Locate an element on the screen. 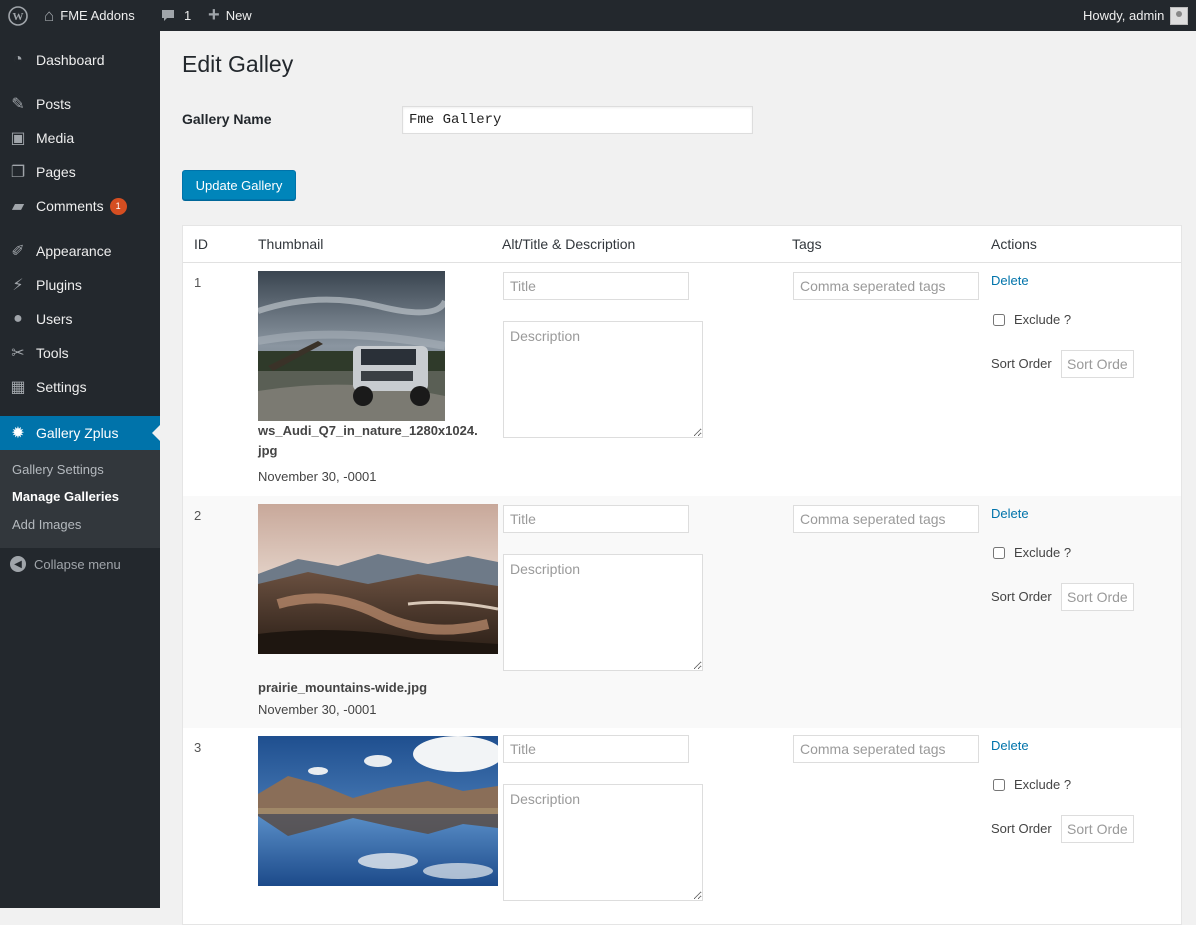 This screenshot has height=925, width=1196. user-menu: Howdy, admin is located at coordinates (1136, 15).